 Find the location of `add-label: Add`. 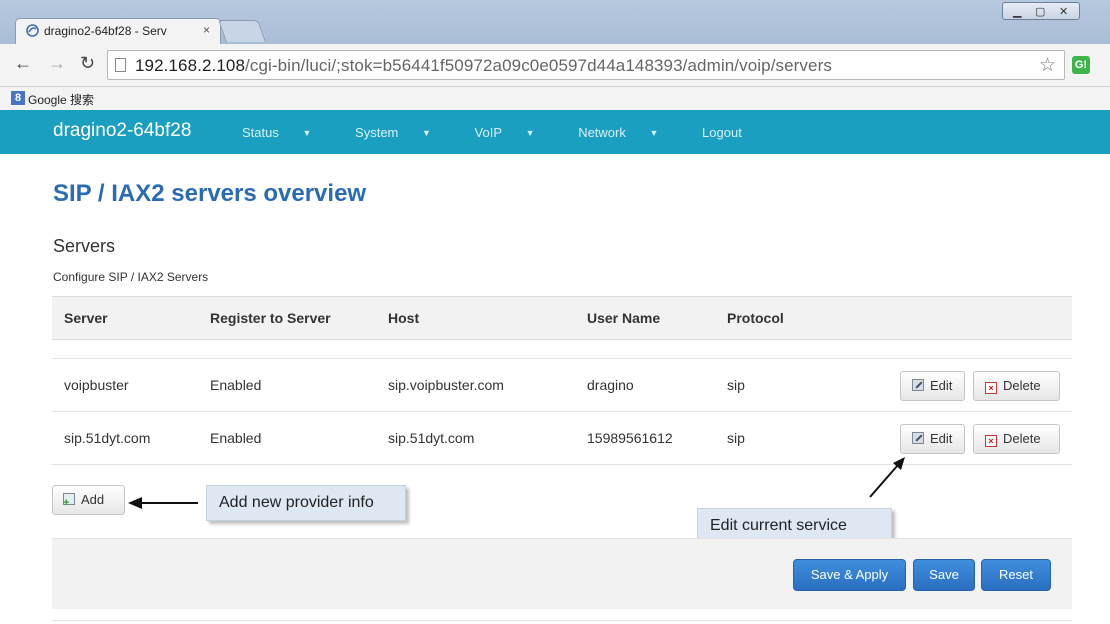

add-label: Add is located at coordinates (93, 499).